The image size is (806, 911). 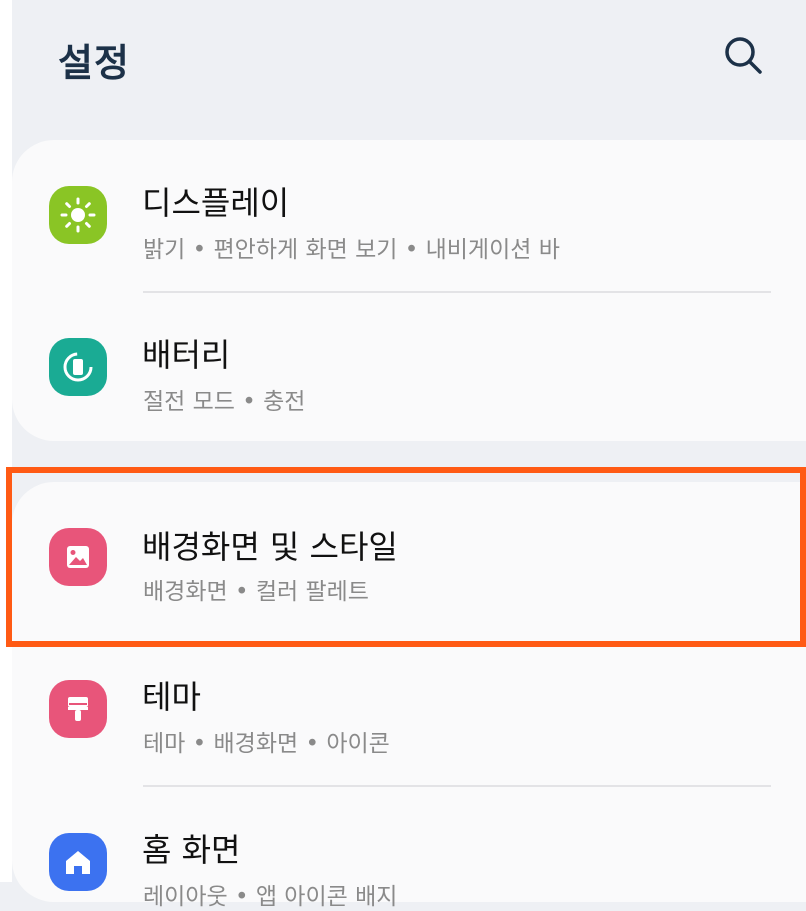 I want to click on item-title: 디스플레이, so click(x=216, y=203).